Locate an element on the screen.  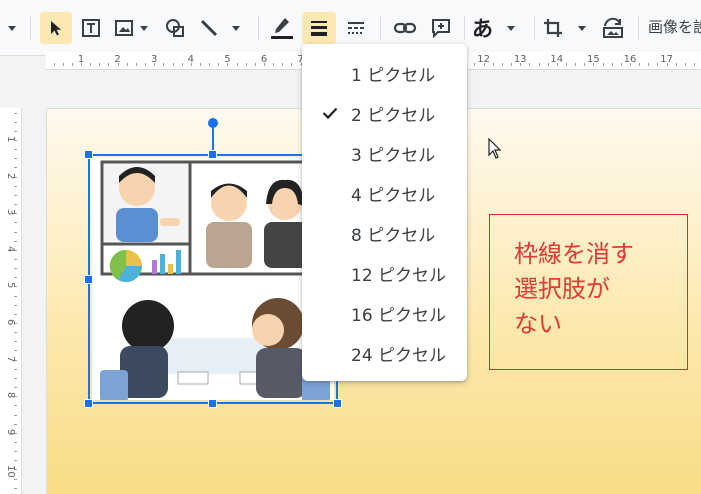
ruler-label: 14 is located at coordinates (557, 59).